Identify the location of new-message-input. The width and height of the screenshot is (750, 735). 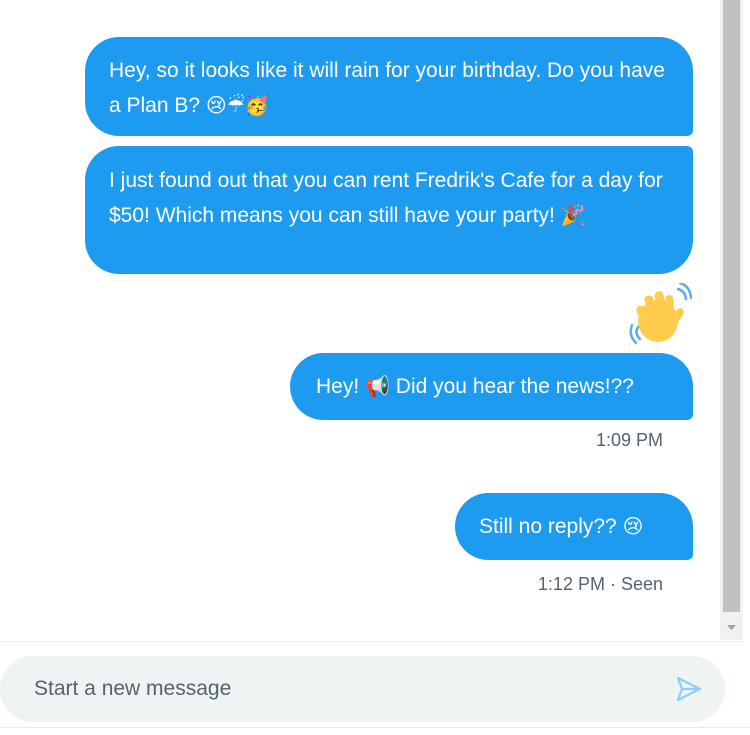
(344, 689).